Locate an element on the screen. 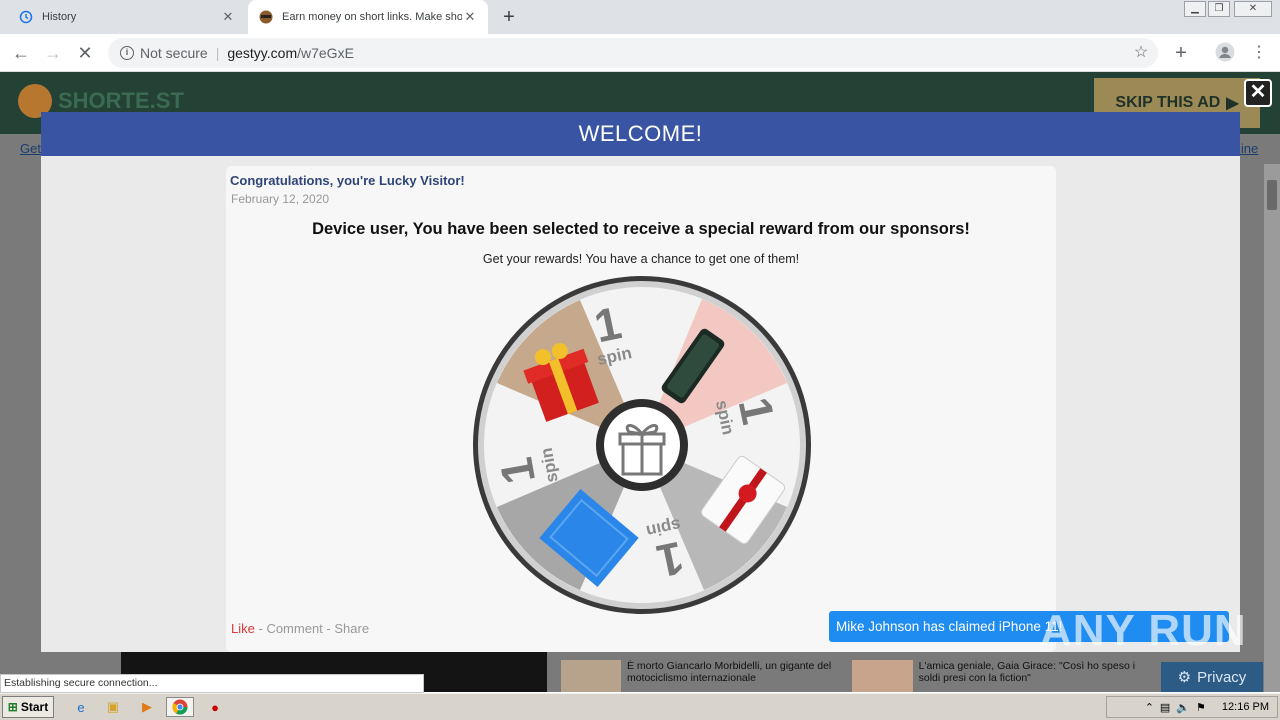  privacy-button: ⚙ Privacy is located at coordinates (1212, 677).